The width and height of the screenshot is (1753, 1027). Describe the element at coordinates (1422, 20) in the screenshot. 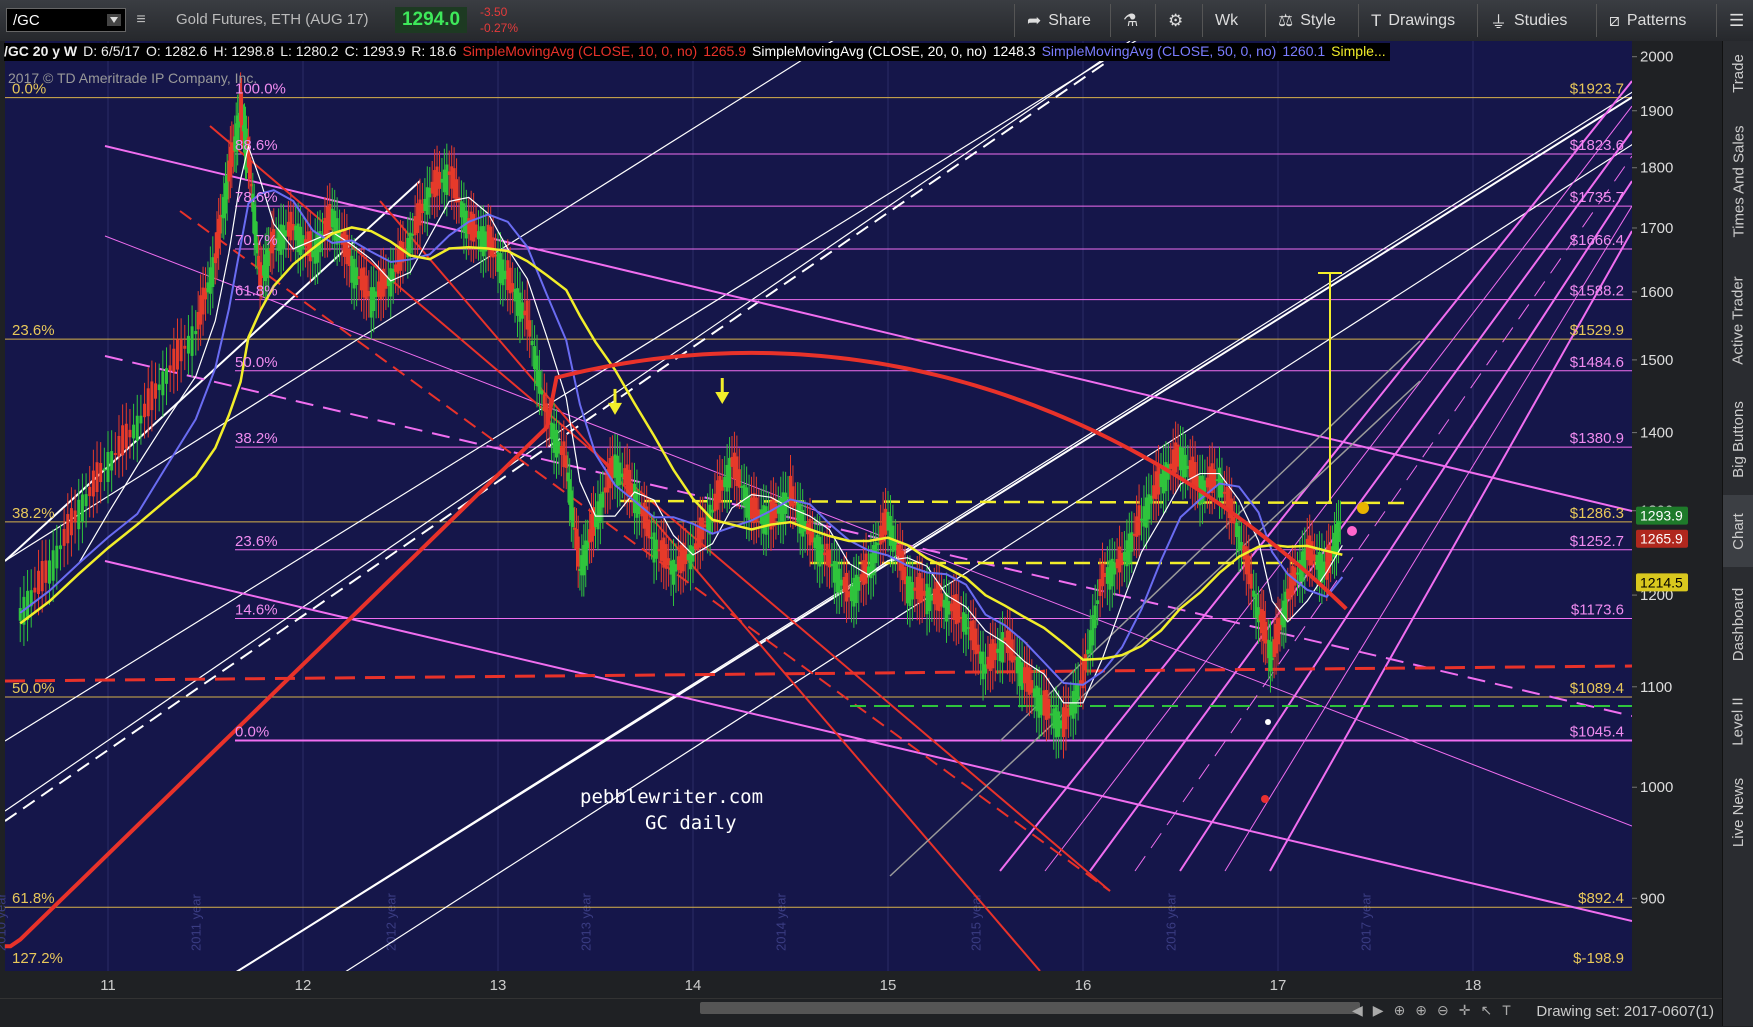

I see `drawings-label: Drawings` at that location.